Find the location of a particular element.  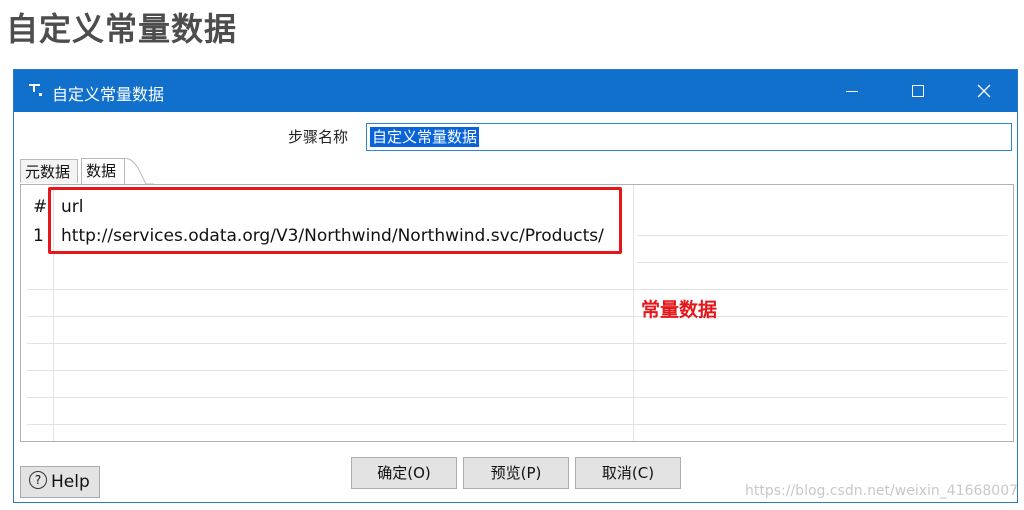

watermark: https://blog.csdn.net/weixin_41668007 is located at coordinates (882, 491).